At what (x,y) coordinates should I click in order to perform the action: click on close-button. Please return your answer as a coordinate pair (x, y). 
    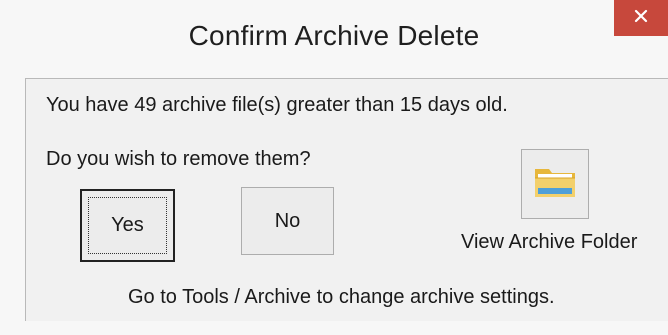
    Looking at the image, I should click on (641, 18).